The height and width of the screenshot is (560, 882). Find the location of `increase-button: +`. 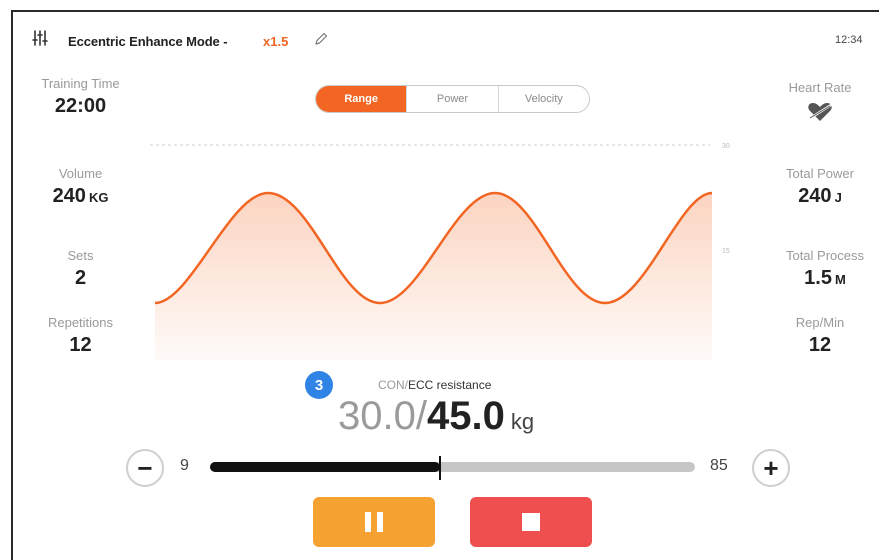

increase-button: + is located at coordinates (771, 468).